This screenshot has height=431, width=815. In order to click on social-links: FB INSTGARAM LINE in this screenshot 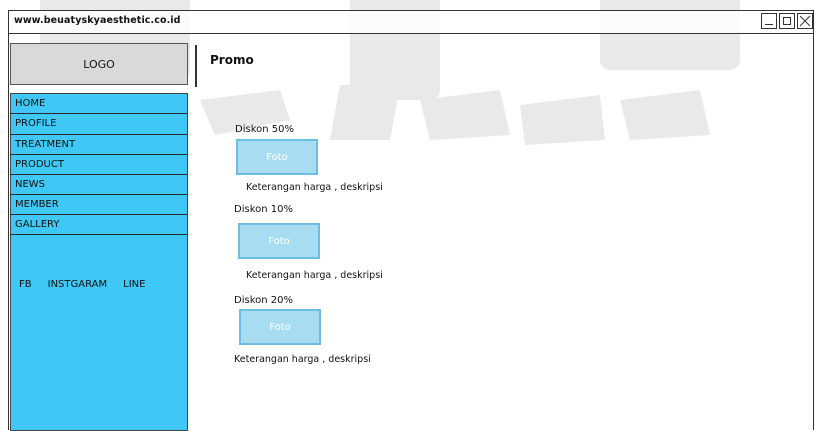, I will do `click(82, 284)`.